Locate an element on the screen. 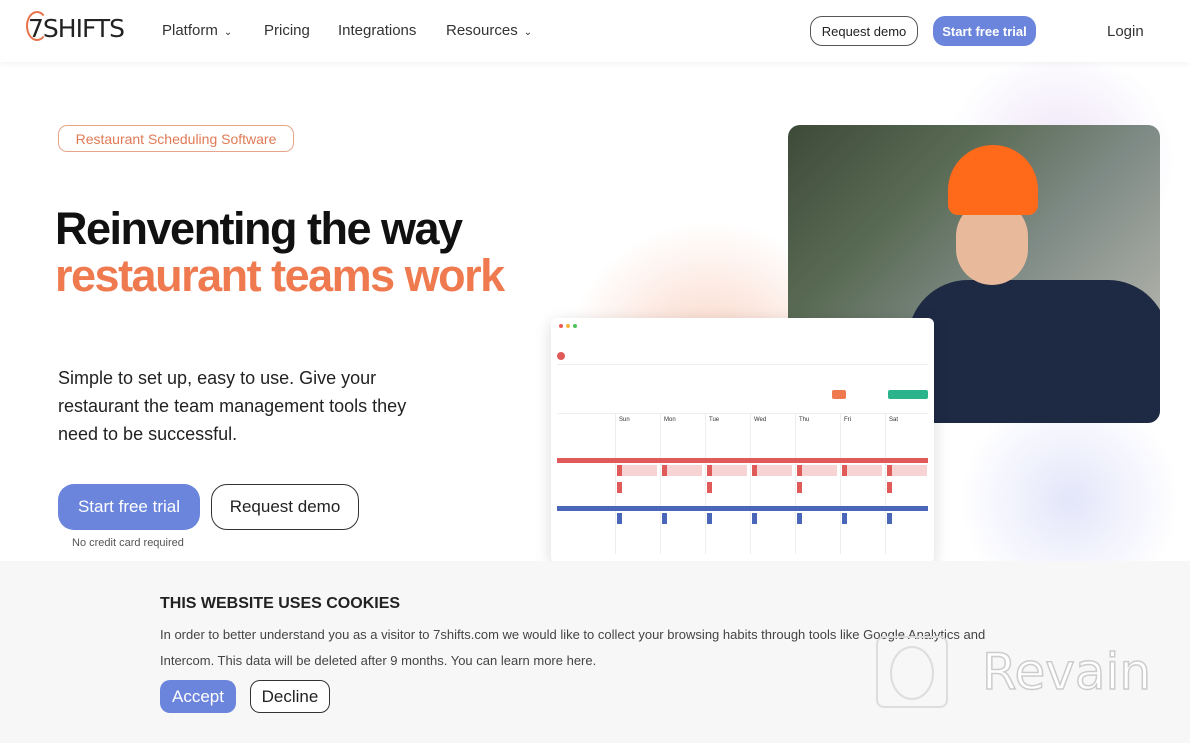 The image size is (1190, 743). revain-watermark: Revain is located at coordinates (1014, 672).